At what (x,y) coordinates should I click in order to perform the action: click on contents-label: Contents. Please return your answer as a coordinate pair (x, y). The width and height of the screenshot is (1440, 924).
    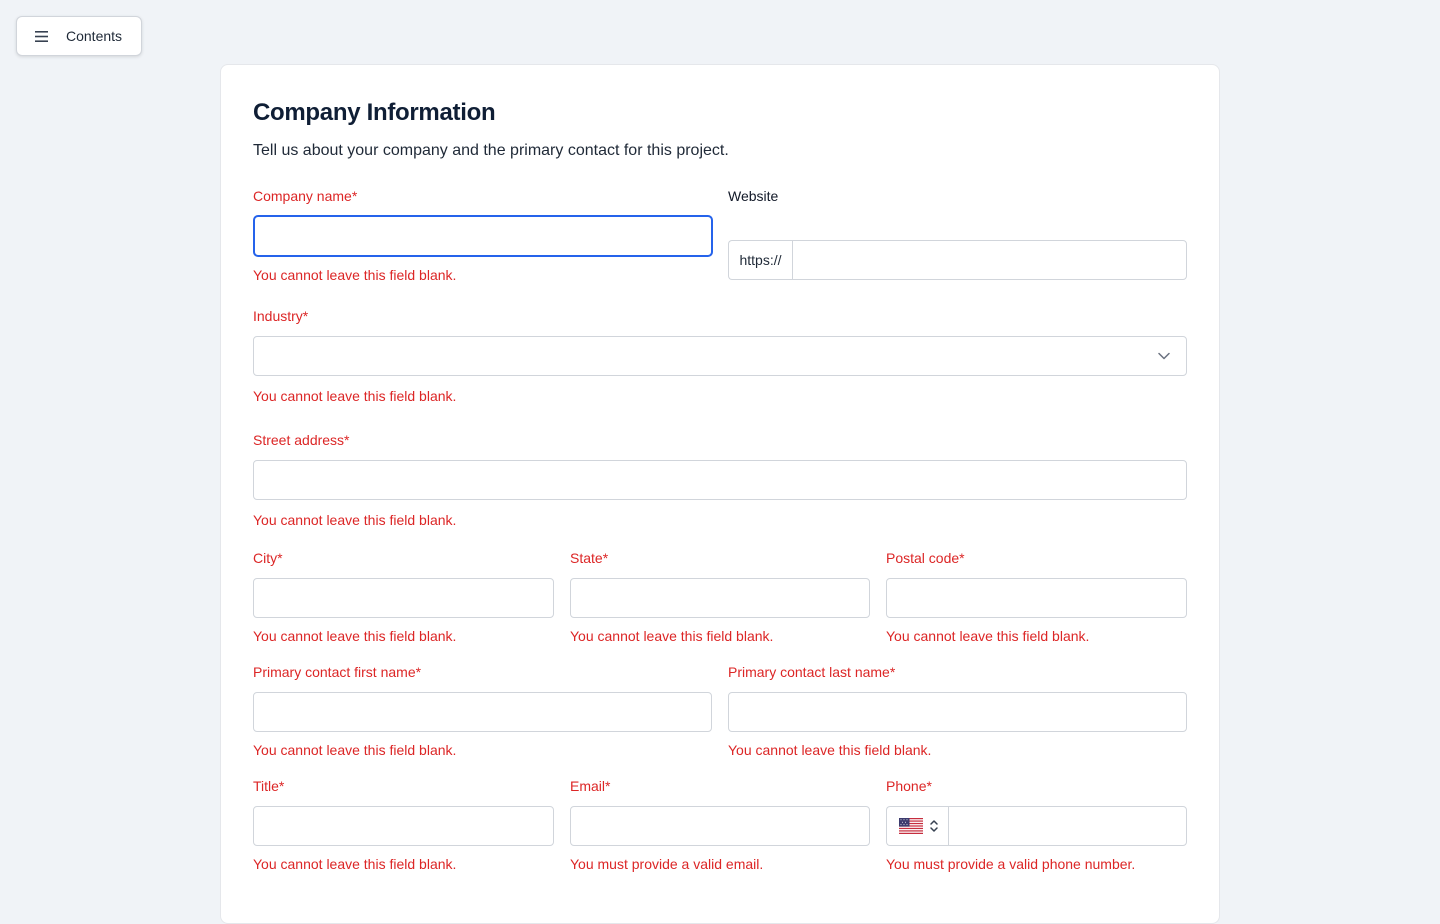
    Looking at the image, I should click on (94, 36).